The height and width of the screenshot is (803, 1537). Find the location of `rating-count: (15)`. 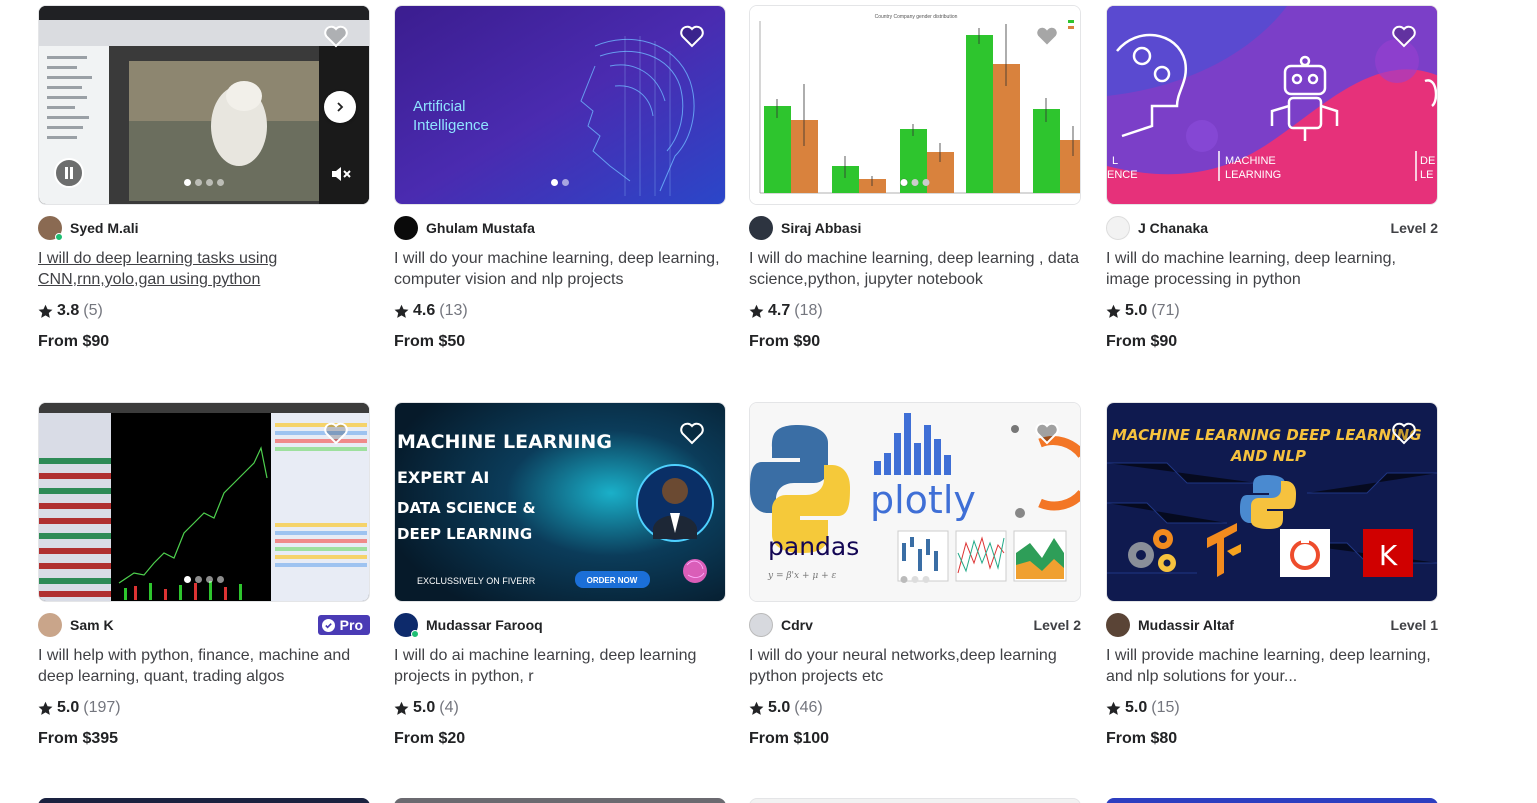

rating-count: (15) is located at coordinates (1165, 707).